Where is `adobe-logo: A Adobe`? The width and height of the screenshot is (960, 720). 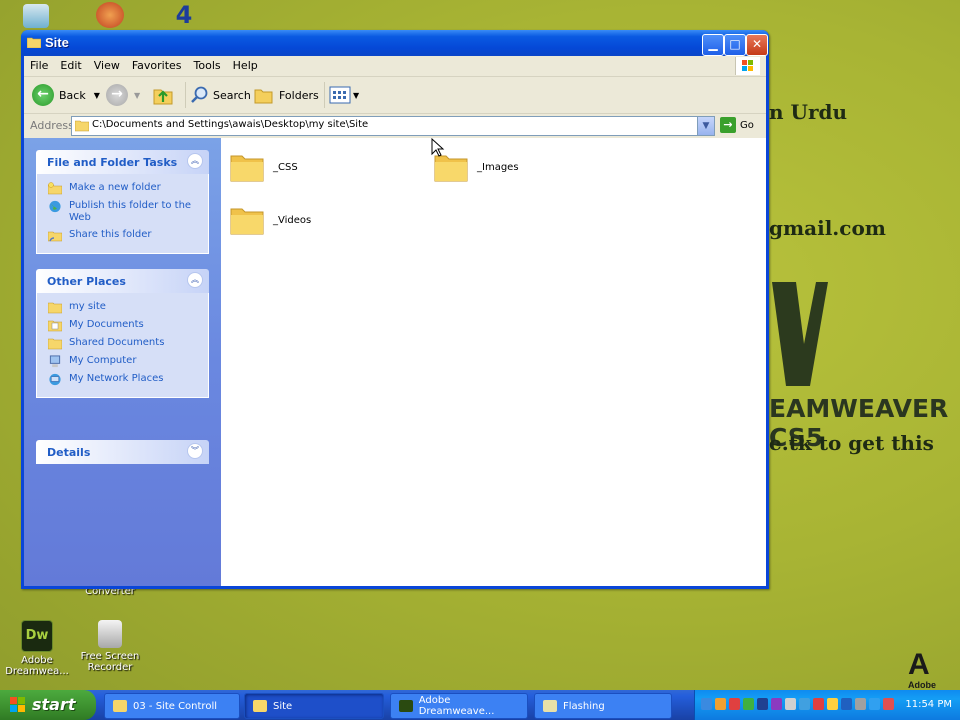 adobe-logo: A Adobe is located at coordinates (922, 669).